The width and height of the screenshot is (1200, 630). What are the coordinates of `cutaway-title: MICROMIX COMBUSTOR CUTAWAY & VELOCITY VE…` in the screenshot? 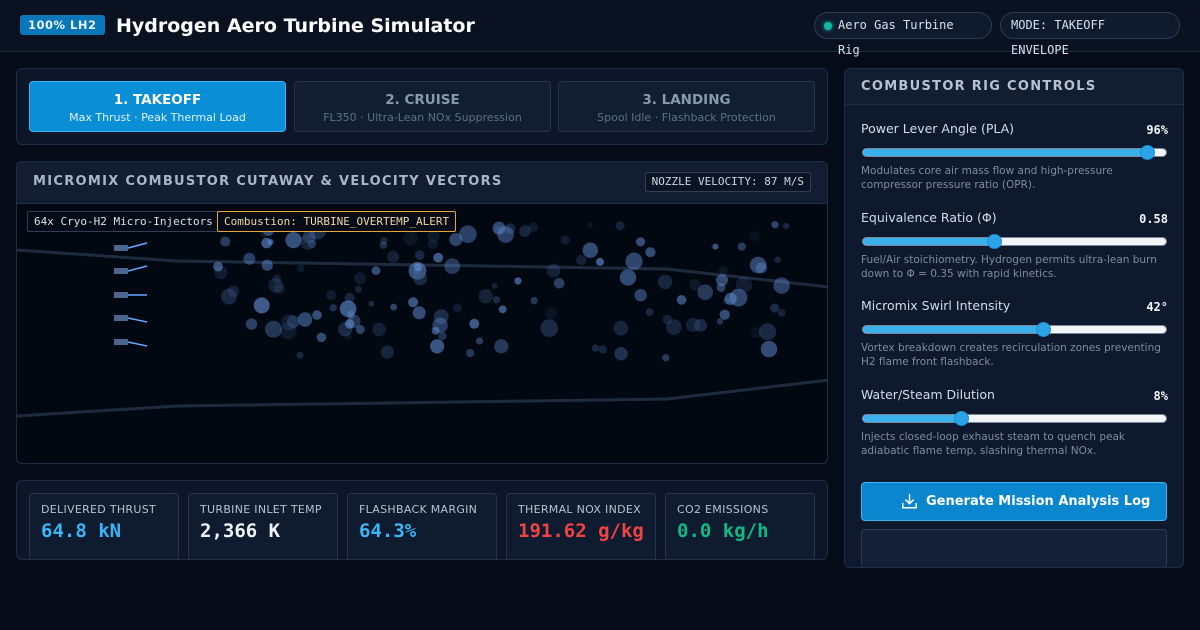 It's located at (268, 181).